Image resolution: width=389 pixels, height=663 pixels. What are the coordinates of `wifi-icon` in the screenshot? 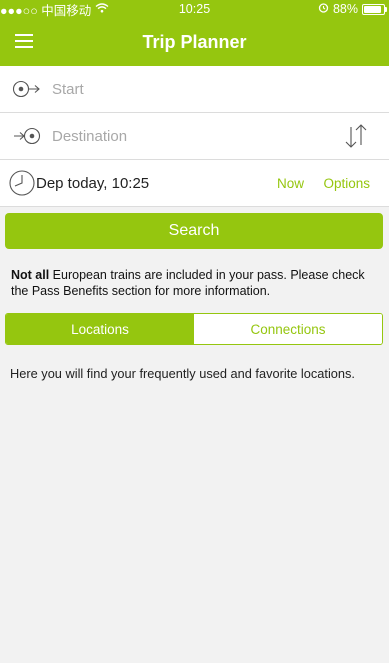 It's located at (102, 9).